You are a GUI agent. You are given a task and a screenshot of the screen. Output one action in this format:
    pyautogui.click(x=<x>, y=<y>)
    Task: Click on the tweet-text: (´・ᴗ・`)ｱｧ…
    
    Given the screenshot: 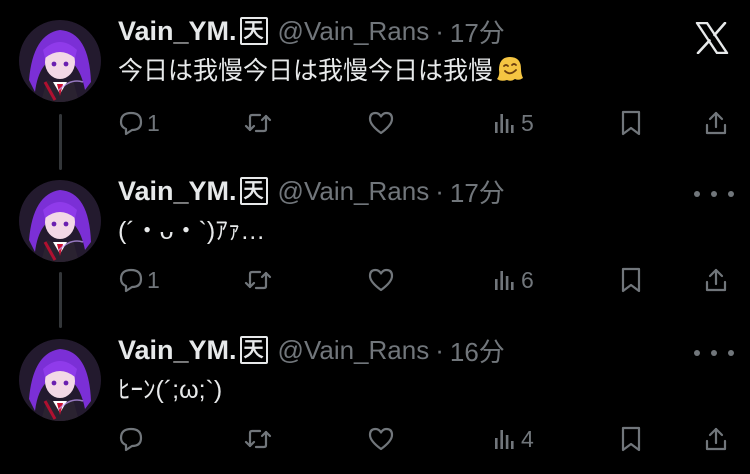 What is the action you would take?
    pyautogui.click(x=191, y=231)
    